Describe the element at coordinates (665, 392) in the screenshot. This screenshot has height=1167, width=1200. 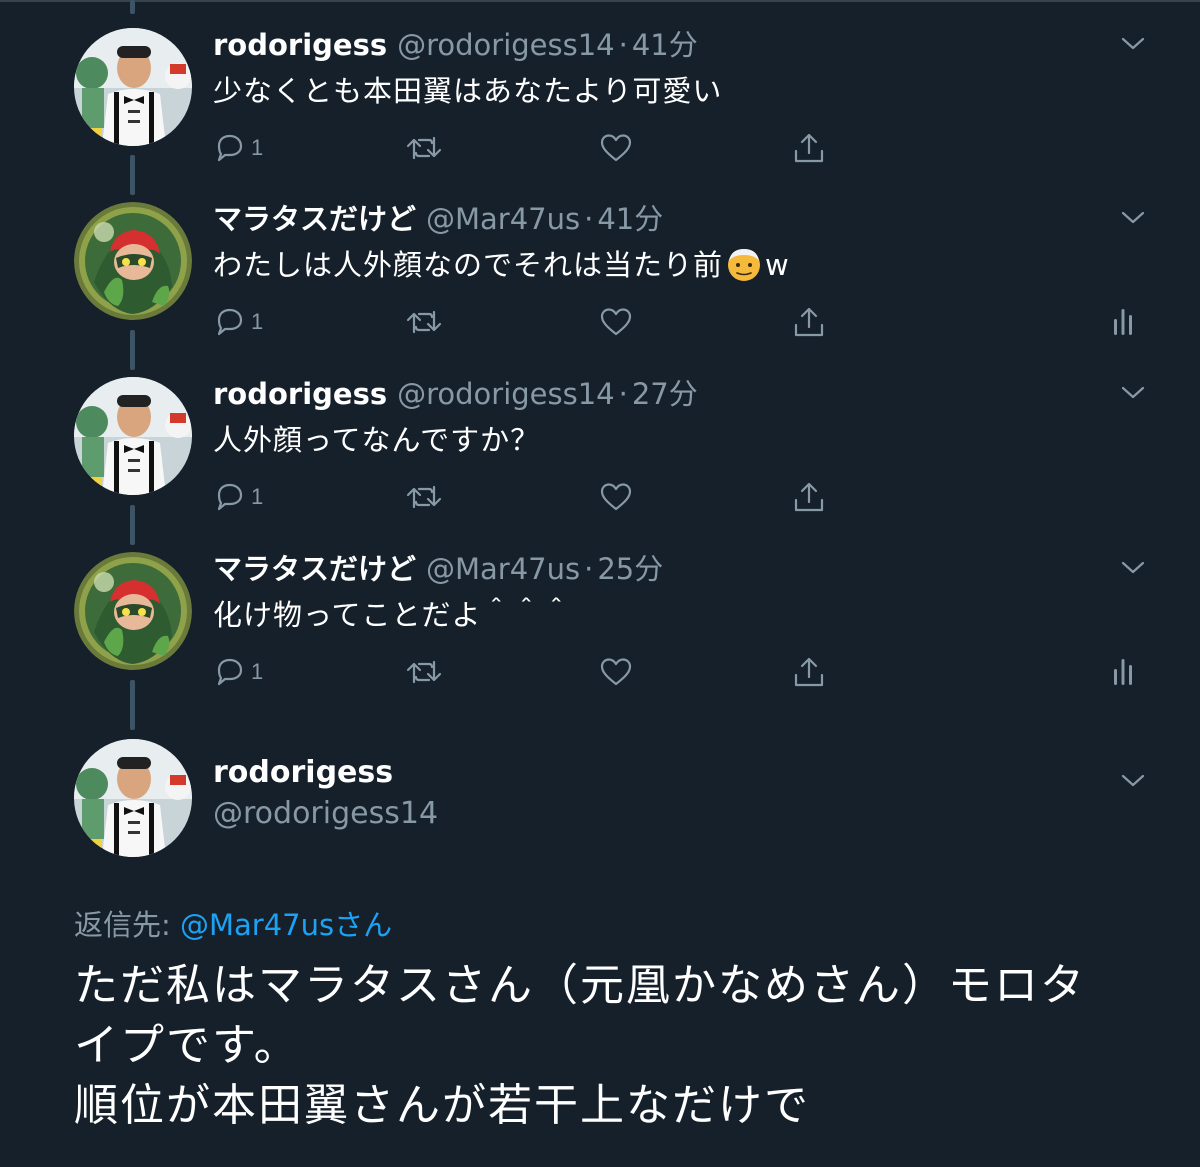
I see `timestamp: 27分` at that location.